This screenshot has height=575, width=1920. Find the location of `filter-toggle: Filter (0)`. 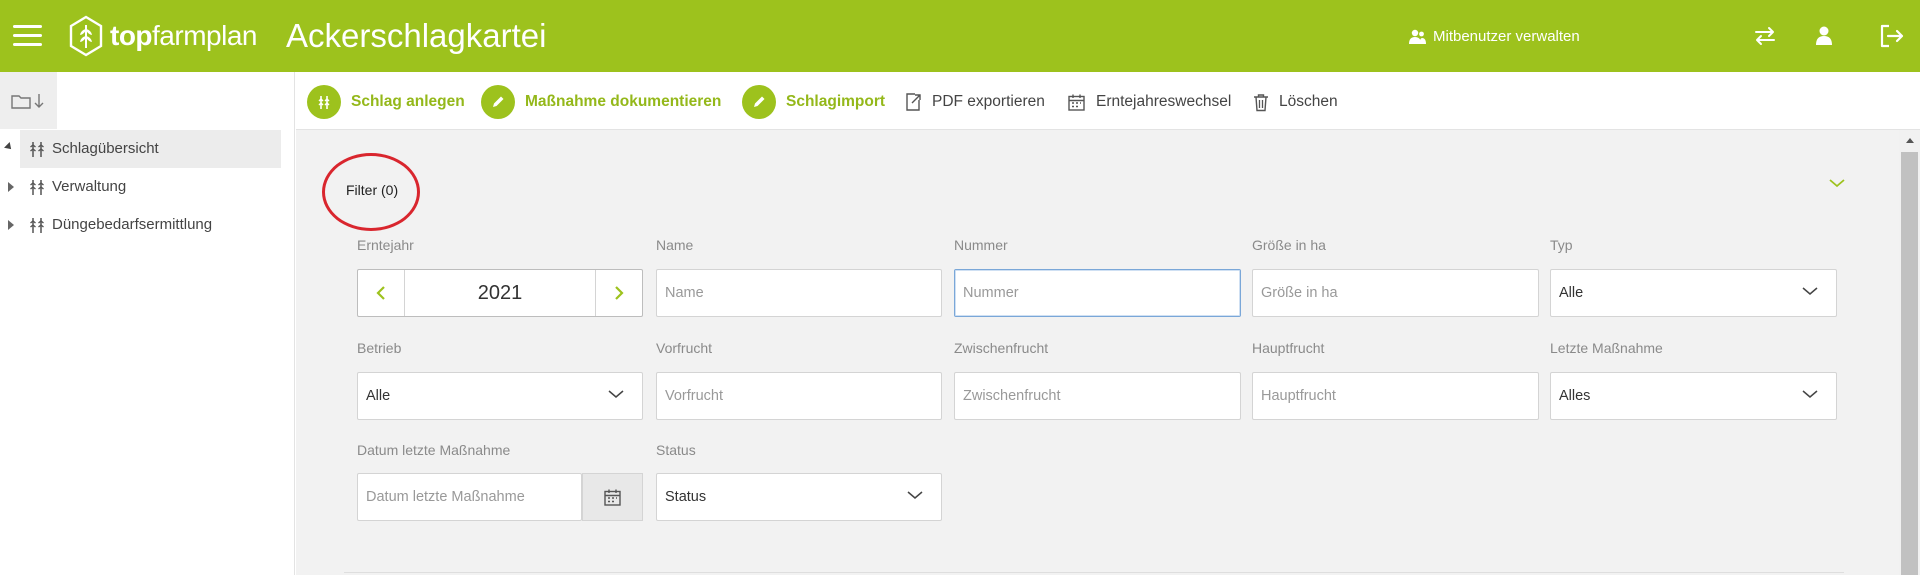

filter-toggle: Filter (0) is located at coordinates (372, 190).